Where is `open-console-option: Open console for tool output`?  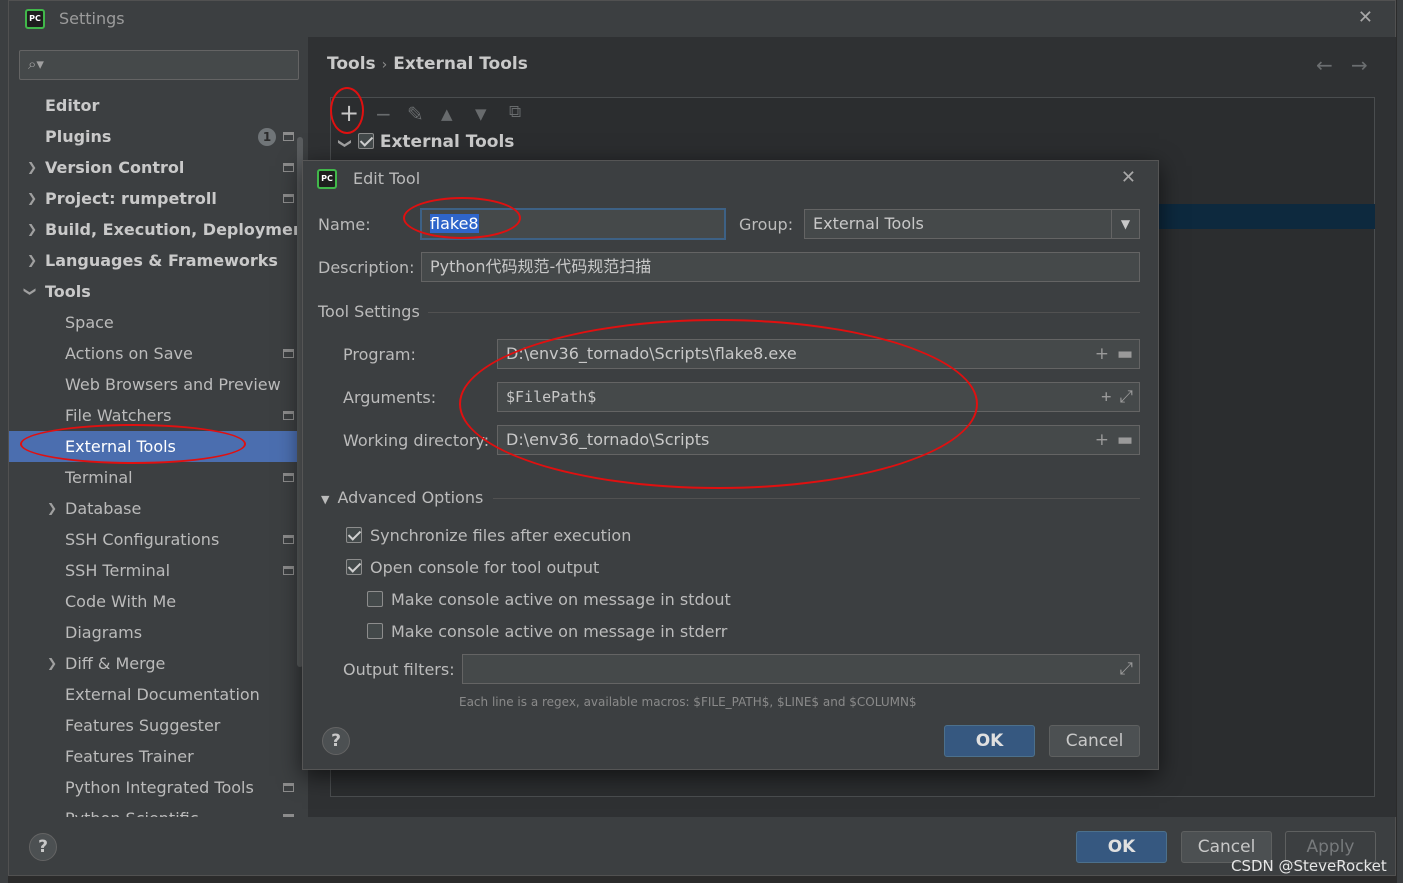 open-console-option: Open console for tool output is located at coordinates (472, 567).